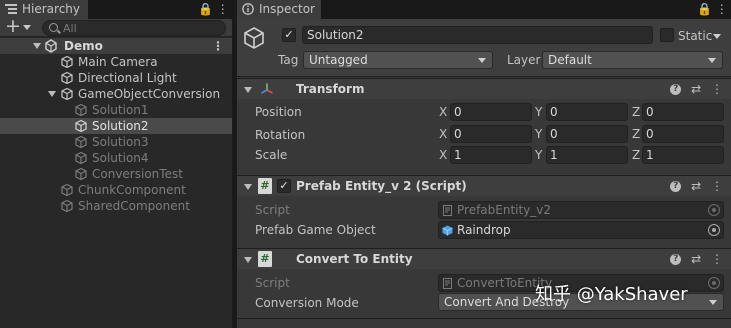  What do you see at coordinates (272, 283) in the screenshot?
I see `script-label: Script` at bounding box center [272, 283].